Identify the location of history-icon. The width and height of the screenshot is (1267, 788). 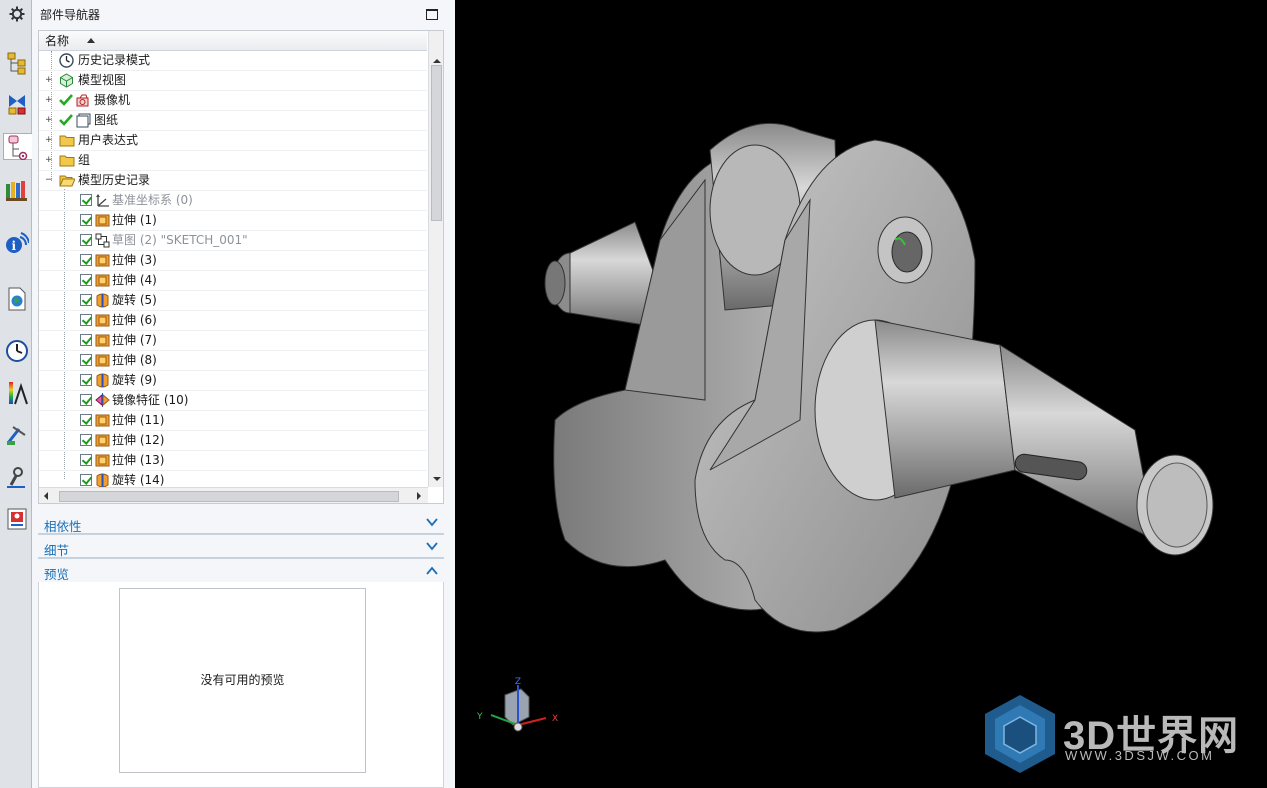
(16, 350).